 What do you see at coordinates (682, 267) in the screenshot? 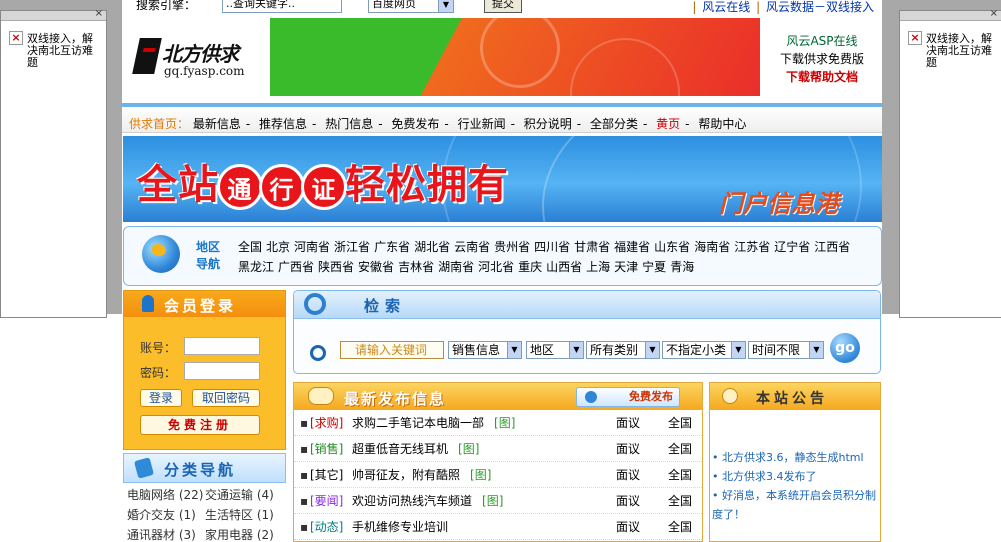
I see `region-item: 青海` at bounding box center [682, 267].